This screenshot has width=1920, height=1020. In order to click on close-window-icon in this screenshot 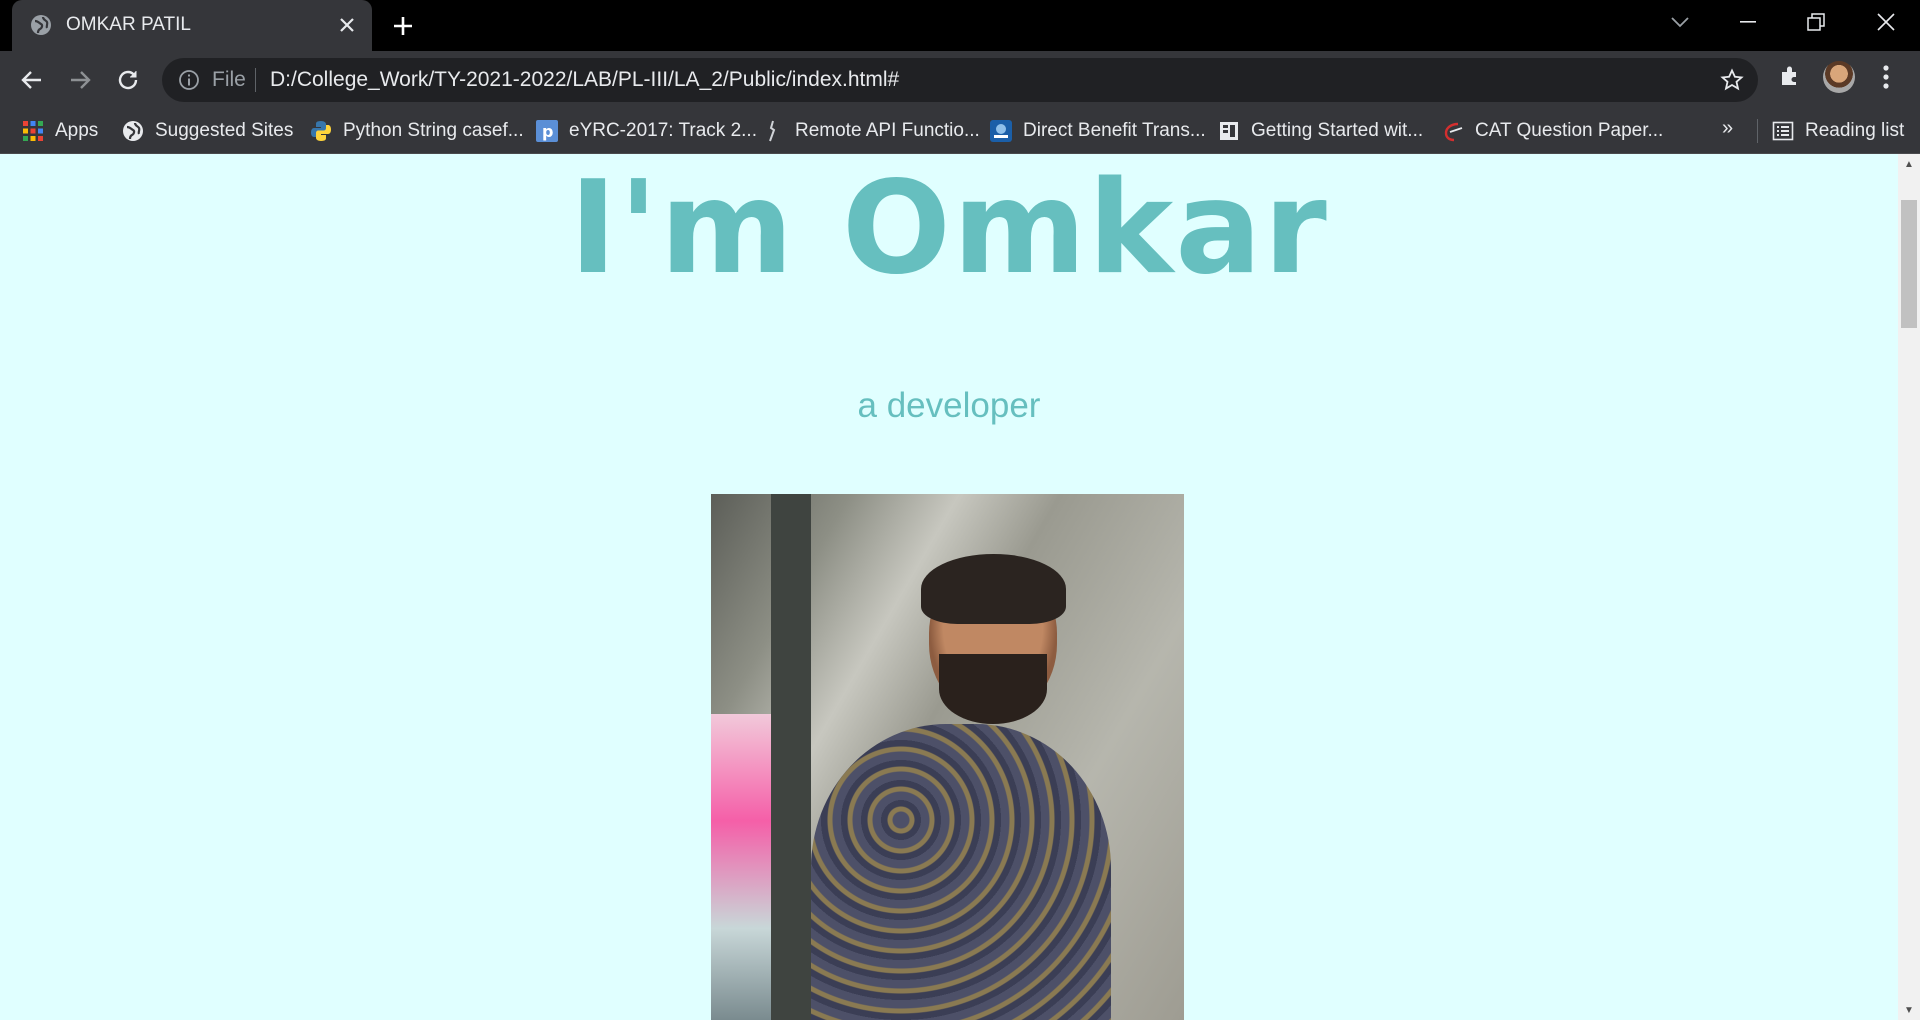, I will do `click(1886, 22)`.